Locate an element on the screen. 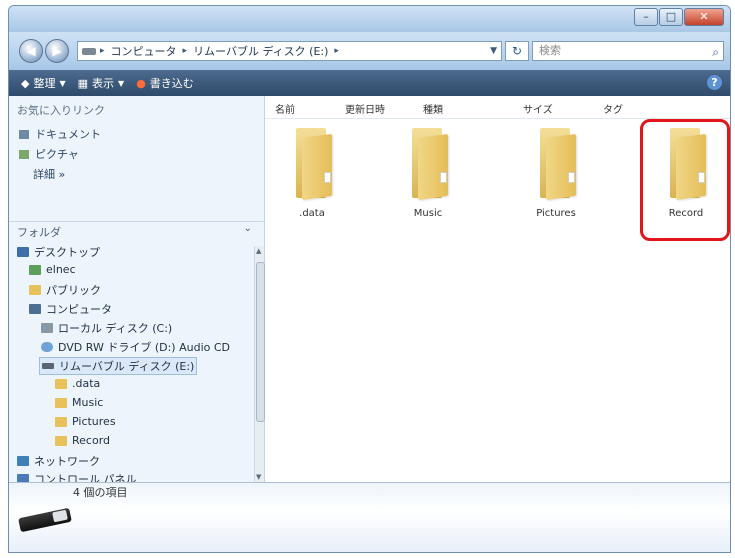  folders-header: フォルダ ⌄ is located at coordinates (136, 230).